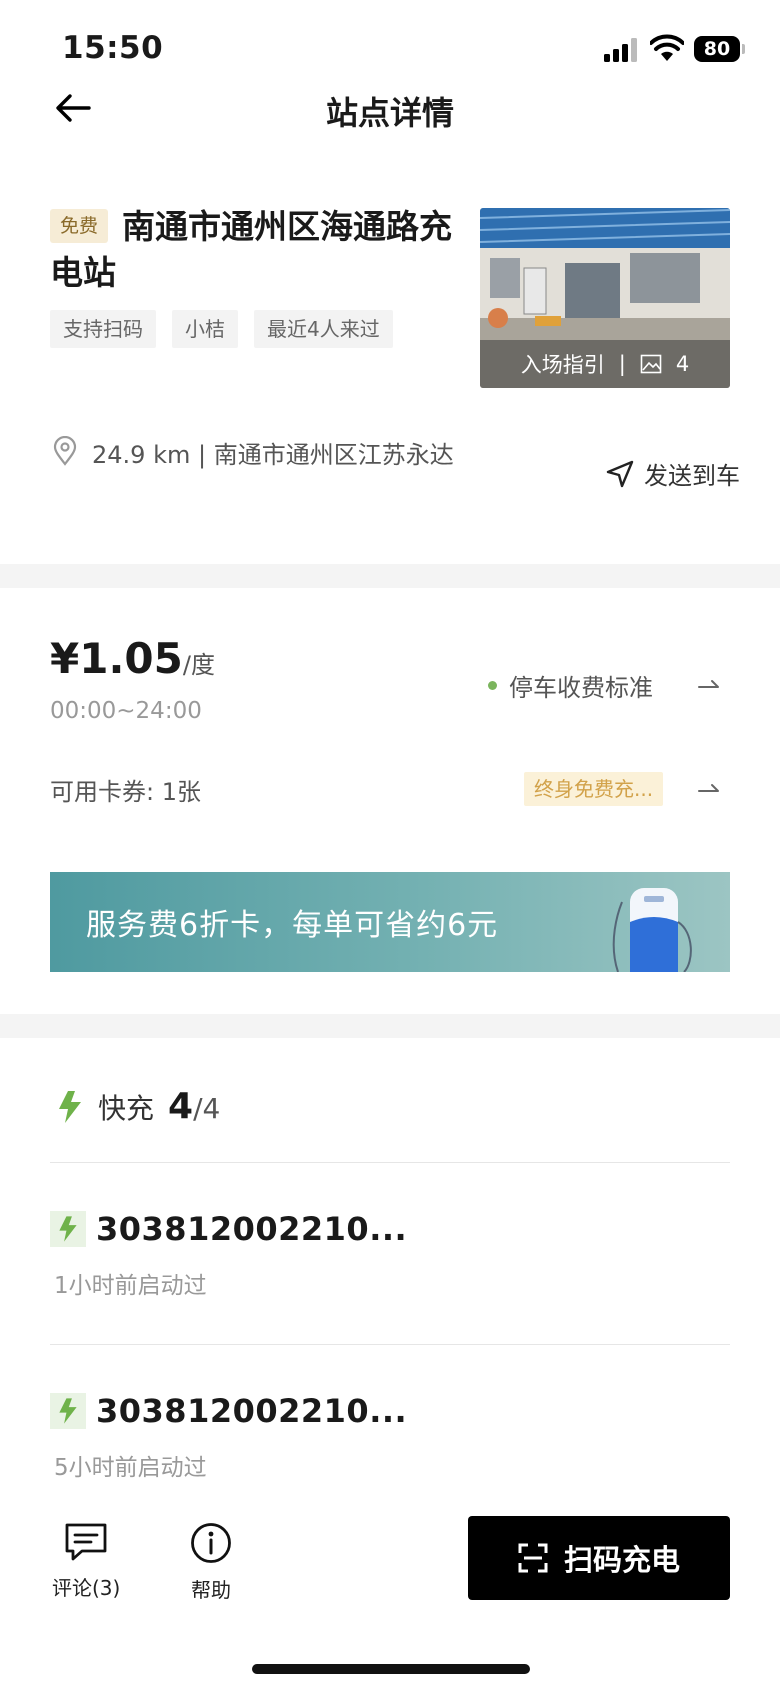 This screenshot has height=1688, width=780. What do you see at coordinates (682, 364) in the screenshot?
I see `photo-count: 4` at bounding box center [682, 364].